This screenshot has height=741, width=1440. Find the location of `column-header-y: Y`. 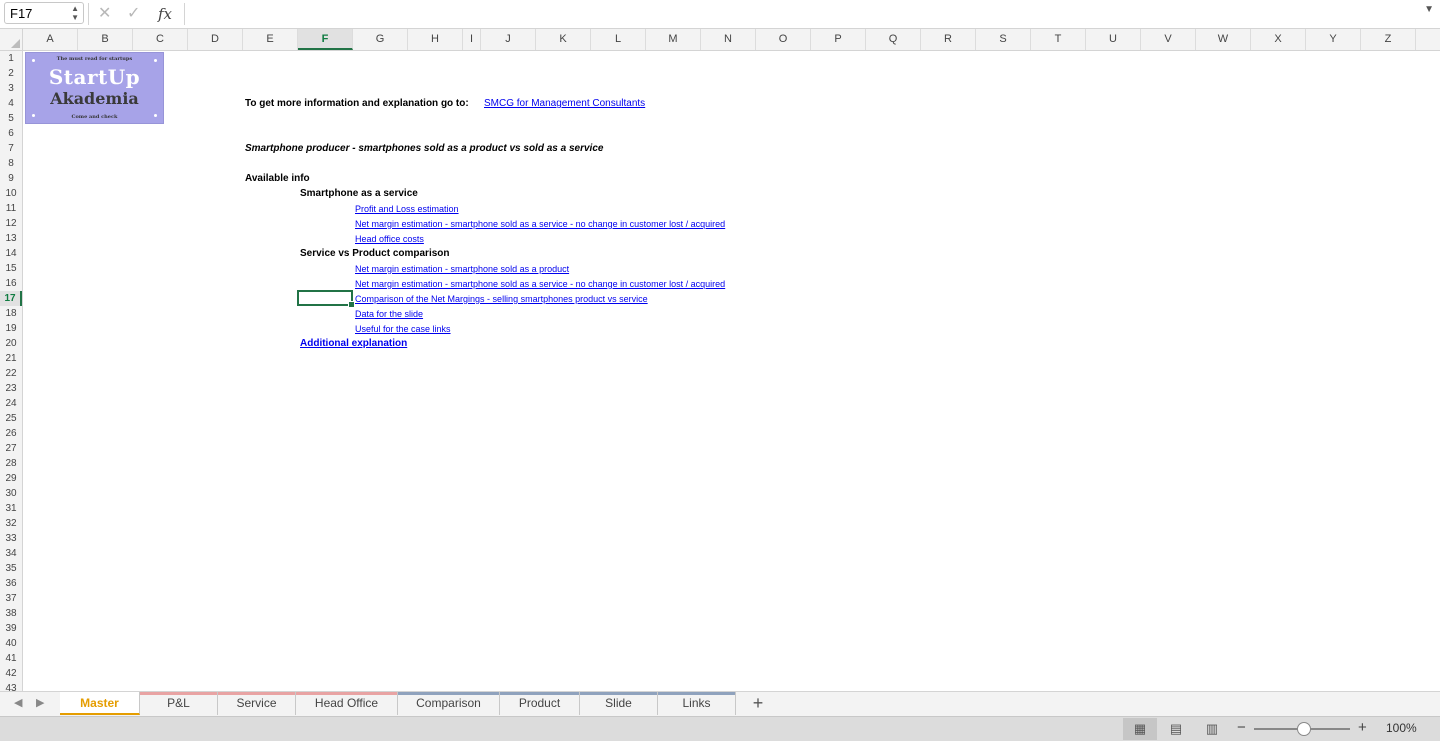

column-header-y: Y is located at coordinates (1333, 39).